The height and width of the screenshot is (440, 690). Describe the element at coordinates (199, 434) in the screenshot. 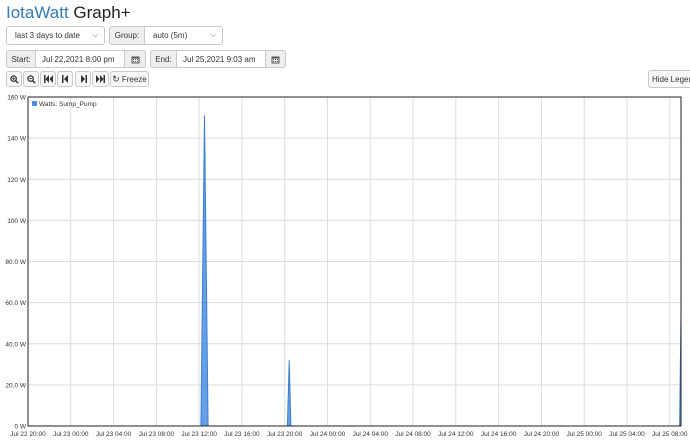

I see `x-tick-label: Jul 23 12:00` at that location.